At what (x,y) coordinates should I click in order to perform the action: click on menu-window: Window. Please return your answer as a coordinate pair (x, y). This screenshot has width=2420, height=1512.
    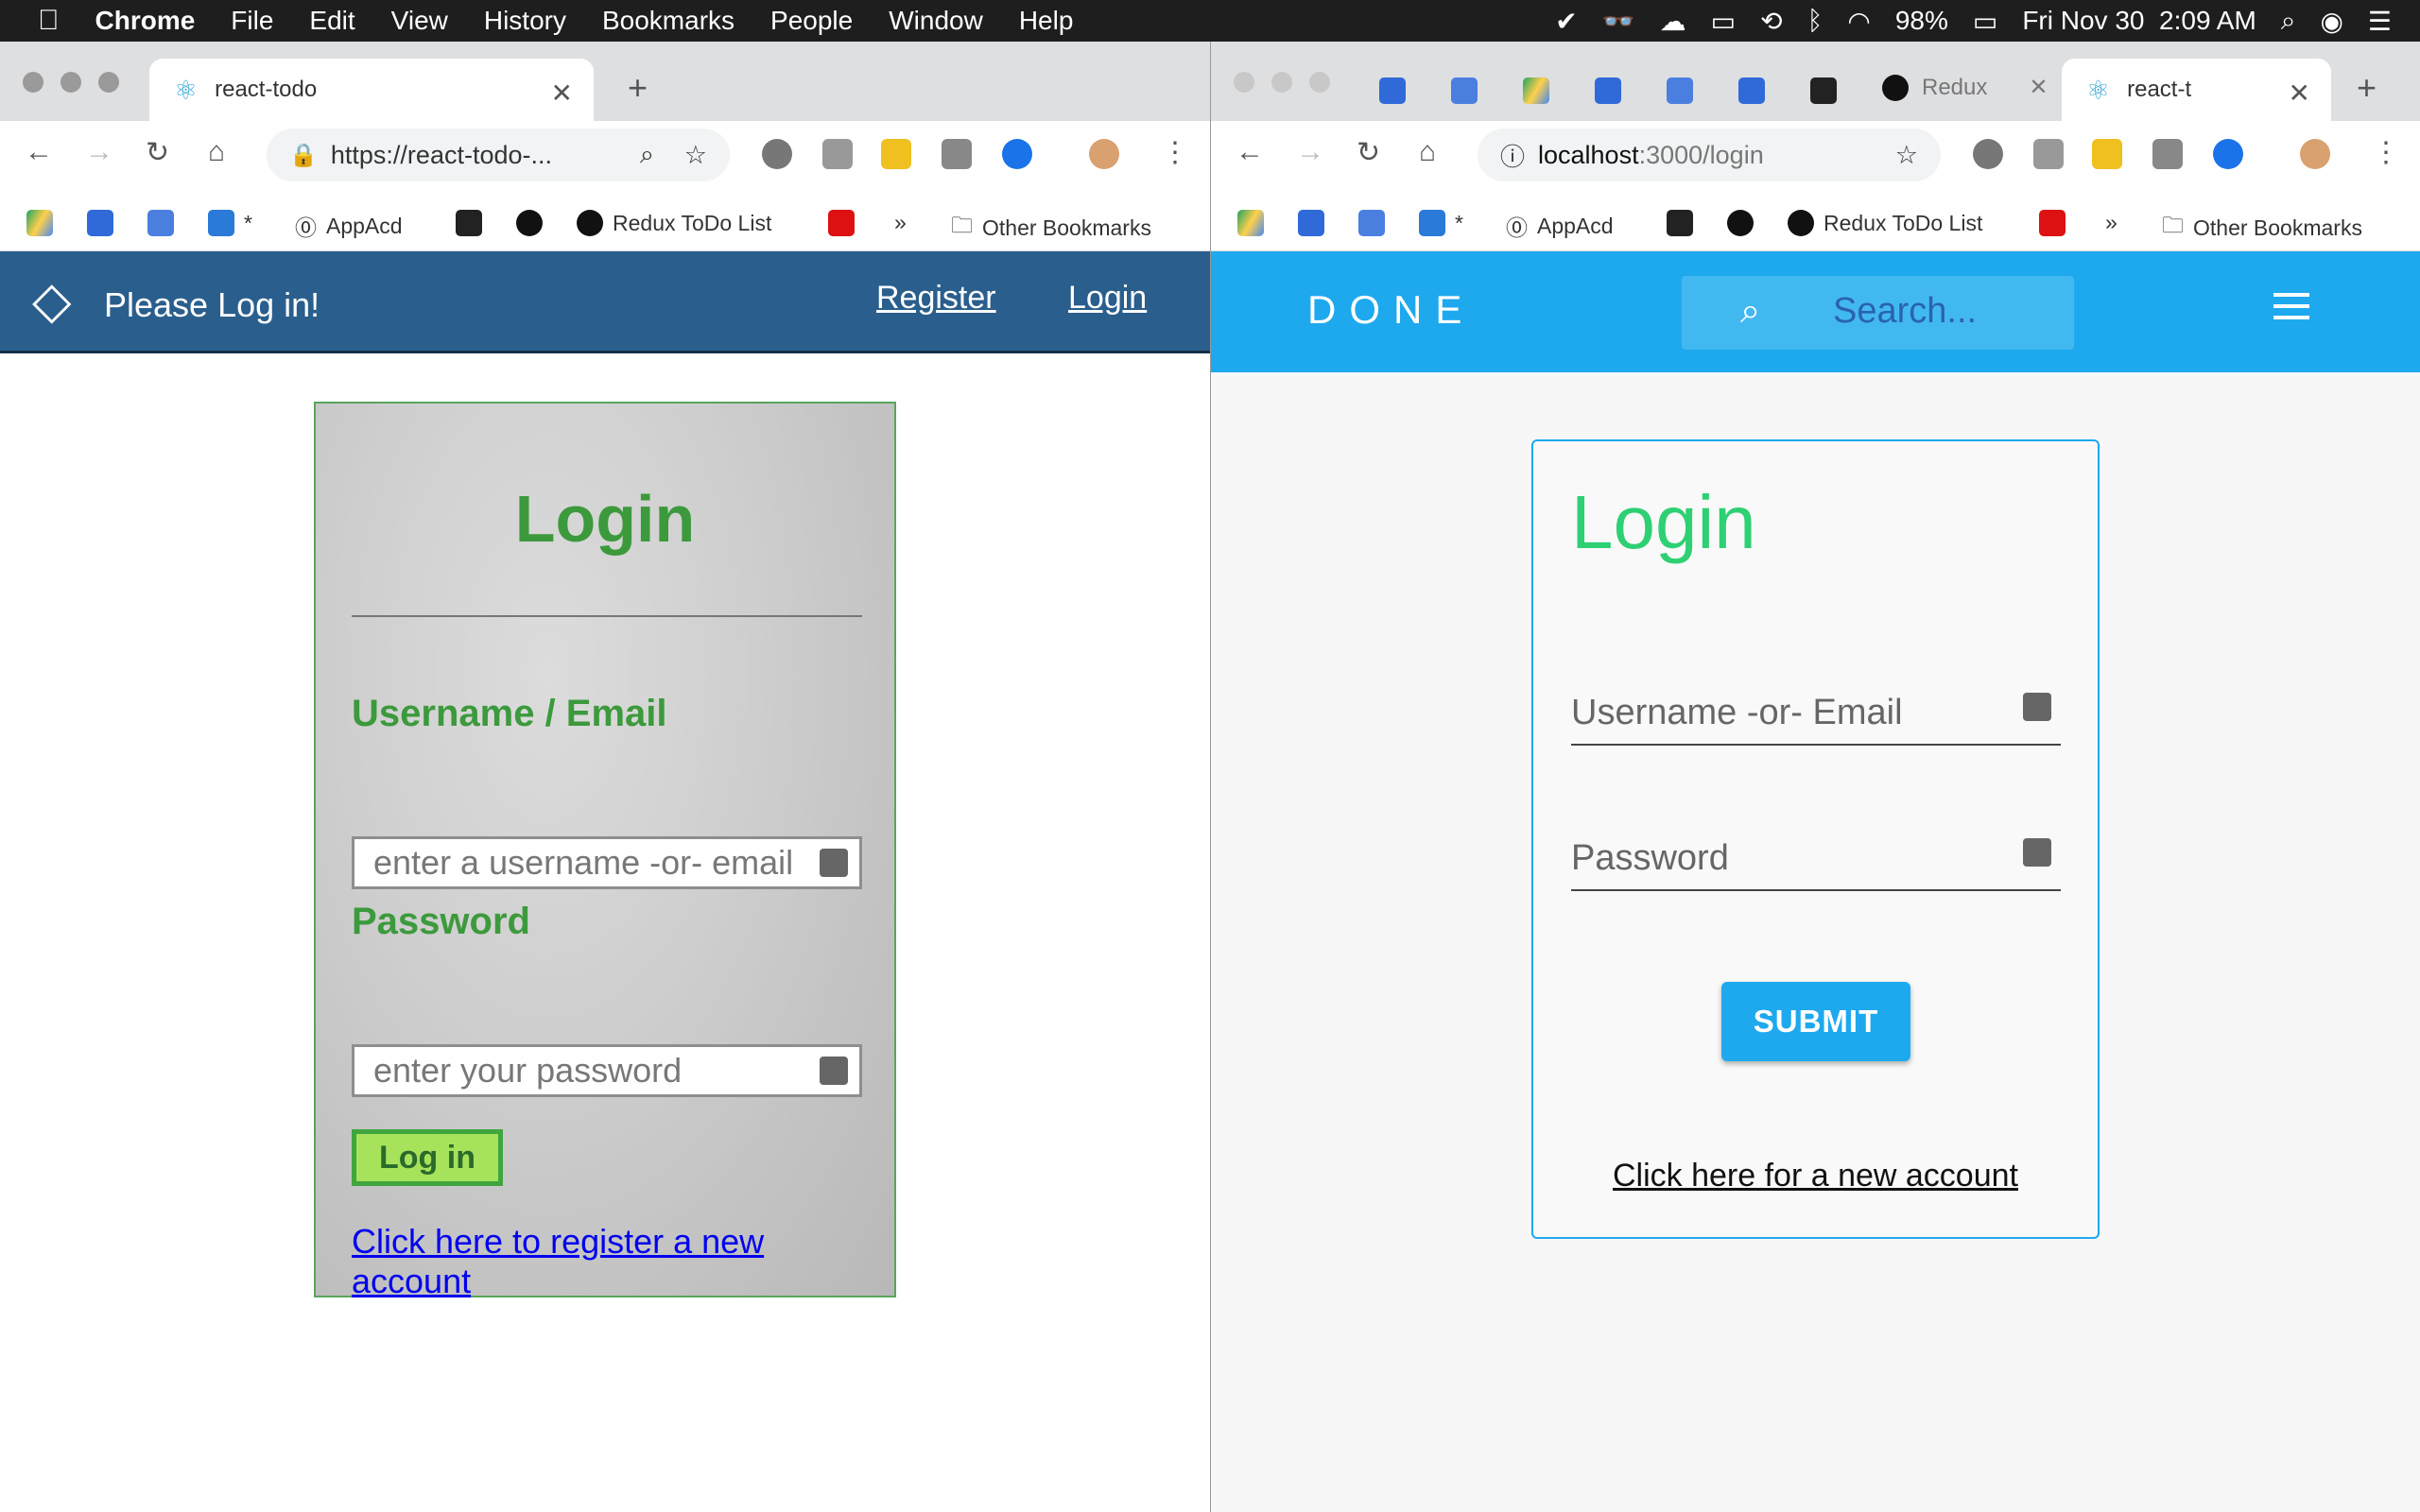
    Looking at the image, I should click on (936, 21).